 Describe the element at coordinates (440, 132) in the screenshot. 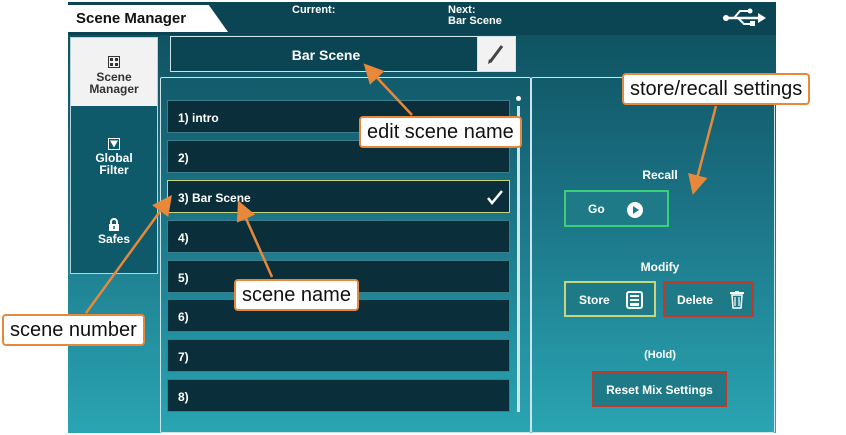

I see `callout-edit-scene-name: edit scene name` at that location.